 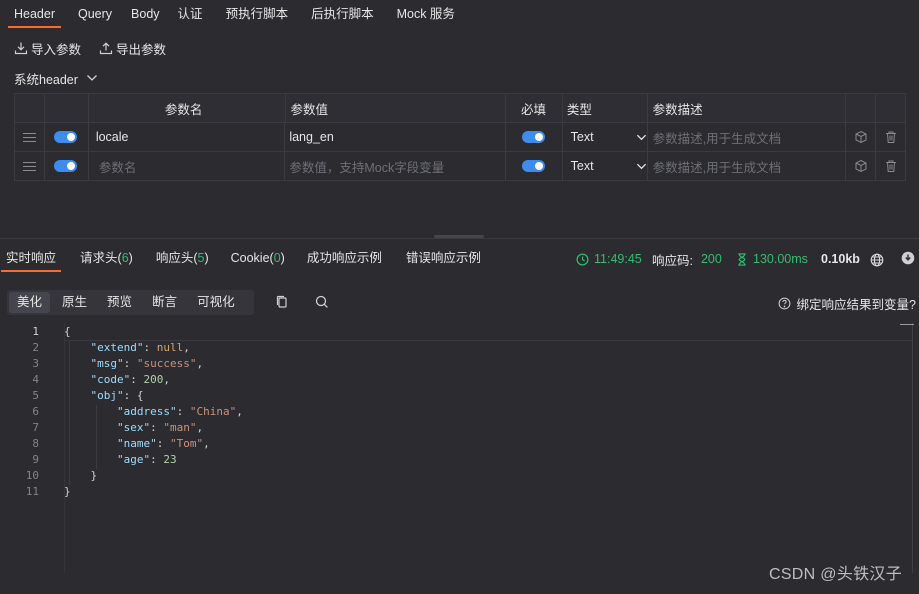 What do you see at coordinates (908, 258) in the screenshot?
I see `download-circle-icon` at bounding box center [908, 258].